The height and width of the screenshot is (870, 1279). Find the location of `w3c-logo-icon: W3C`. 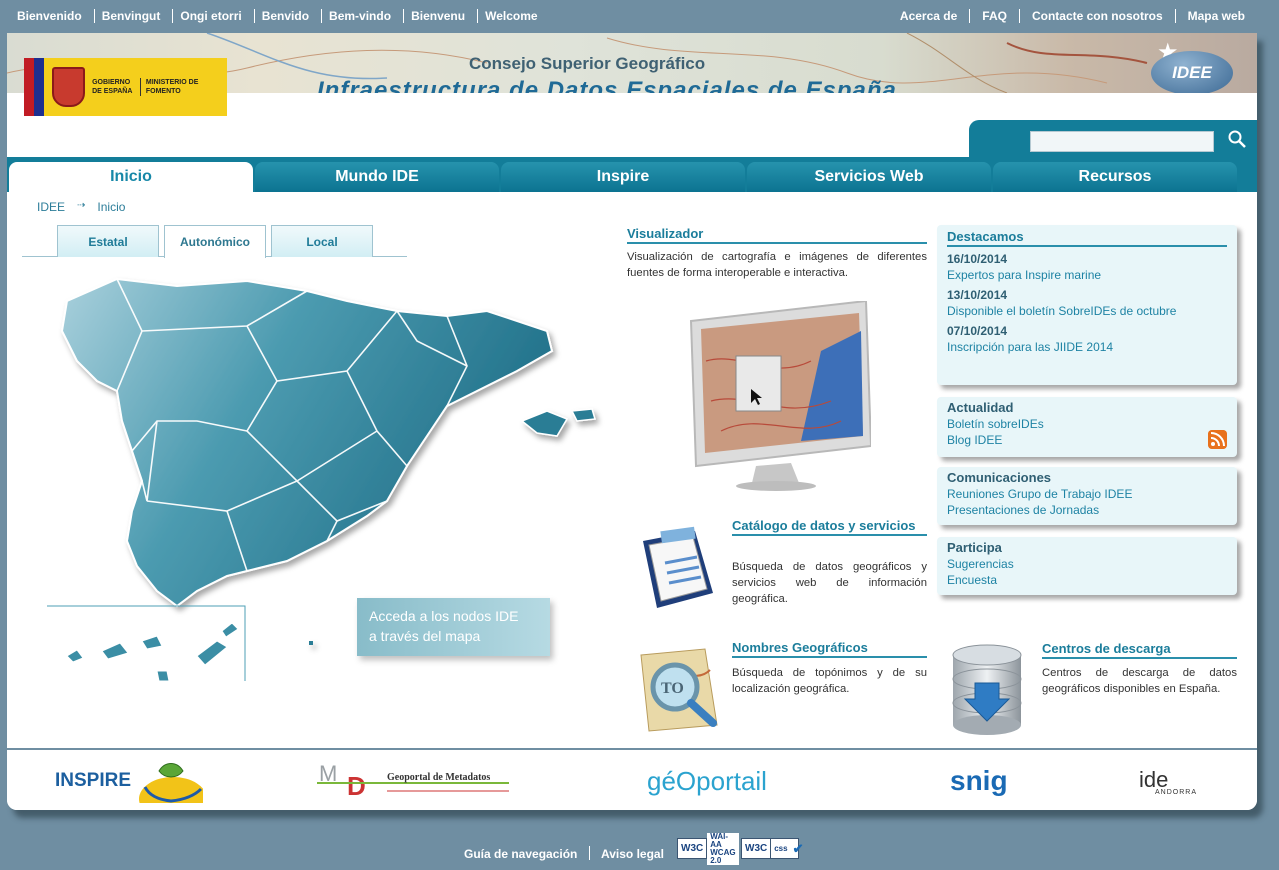

w3c-logo-icon: W3C is located at coordinates (693, 848).